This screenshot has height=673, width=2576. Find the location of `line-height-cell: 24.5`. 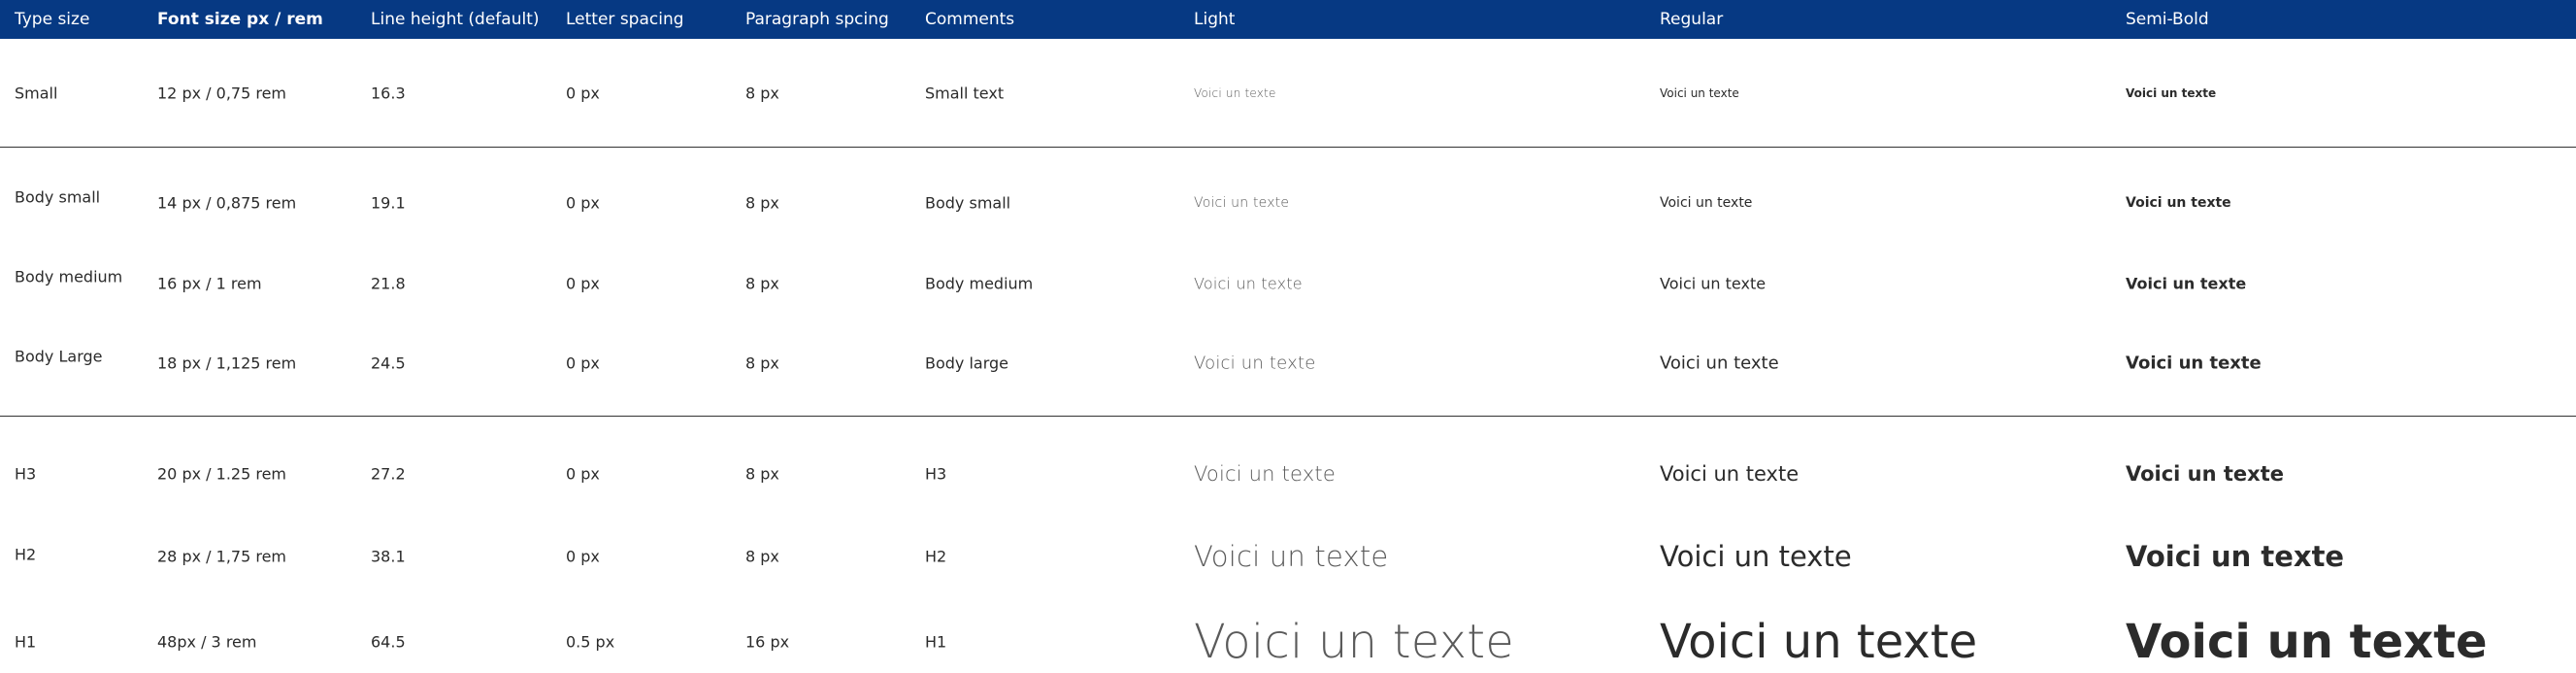

line-height-cell: 24.5 is located at coordinates (389, 363).